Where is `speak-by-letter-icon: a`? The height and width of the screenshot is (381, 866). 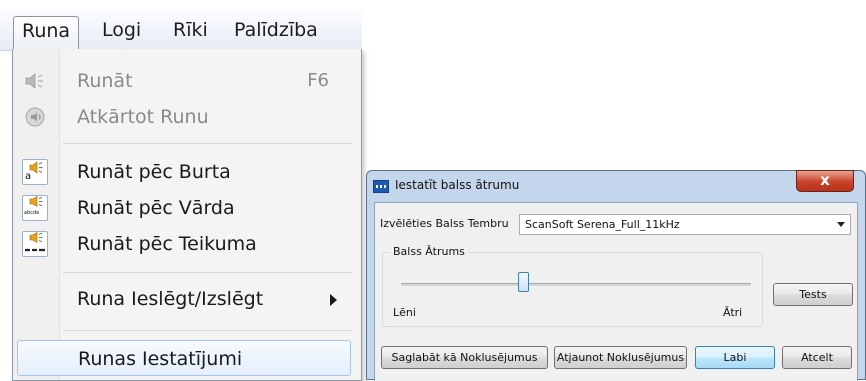
speak-by-letter-icon: a is located at coordinates (35, 172).